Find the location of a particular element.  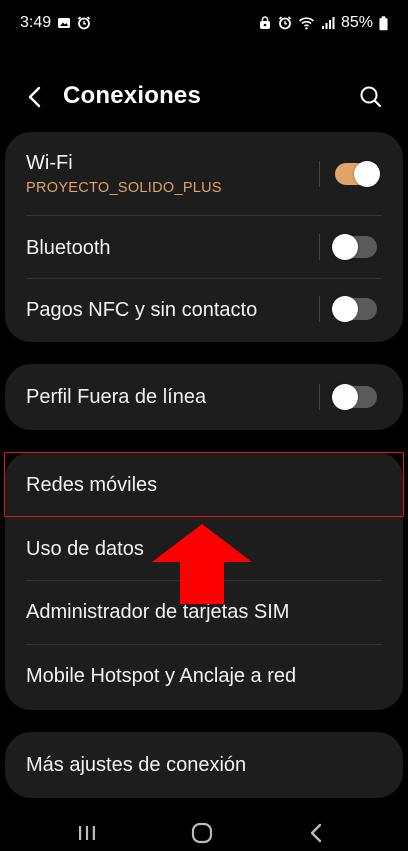

status-right: 85% is located at coordinates (323, 23).